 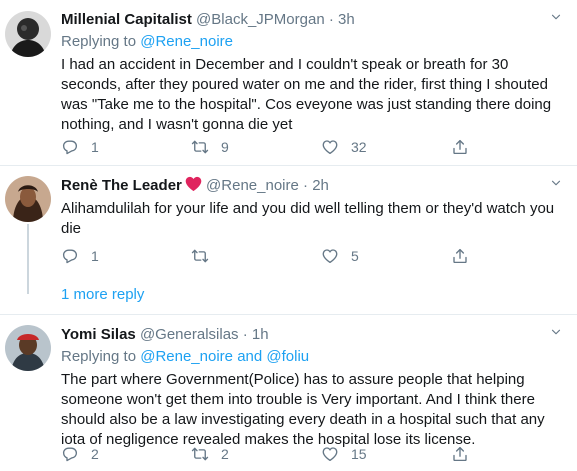 What do you see at coordinates (355, 256) in the screenshot?
I see `like-count: 5` at bounding box center [355, 256].